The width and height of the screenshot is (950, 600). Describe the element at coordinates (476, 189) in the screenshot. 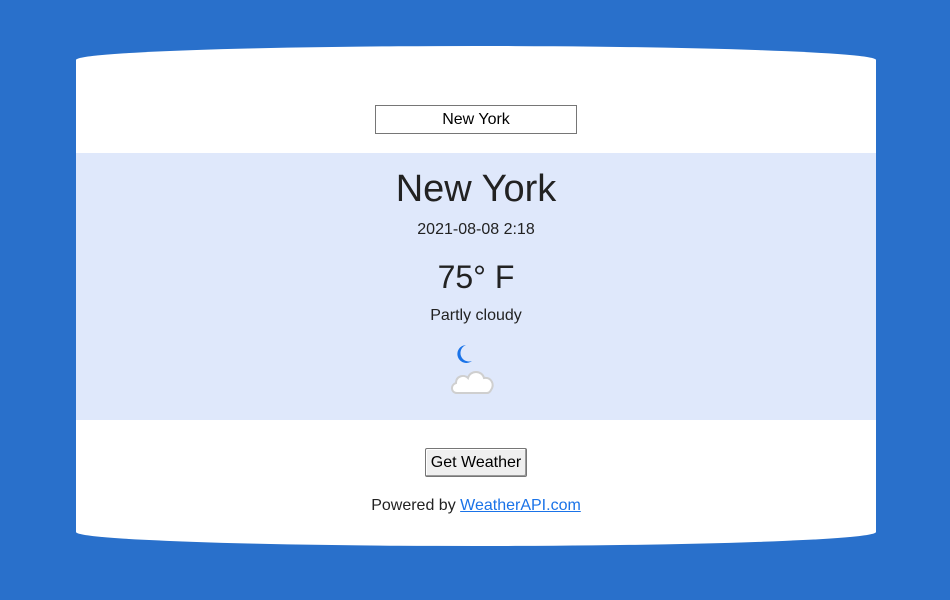

I see `location-name: New York` at that location.